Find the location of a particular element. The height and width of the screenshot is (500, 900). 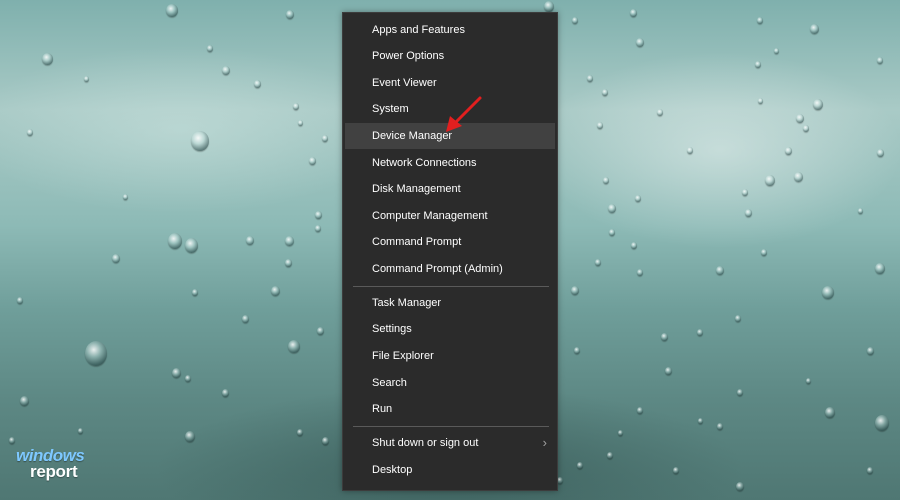

red-arrow-icon is located at coordinates (464, 114).